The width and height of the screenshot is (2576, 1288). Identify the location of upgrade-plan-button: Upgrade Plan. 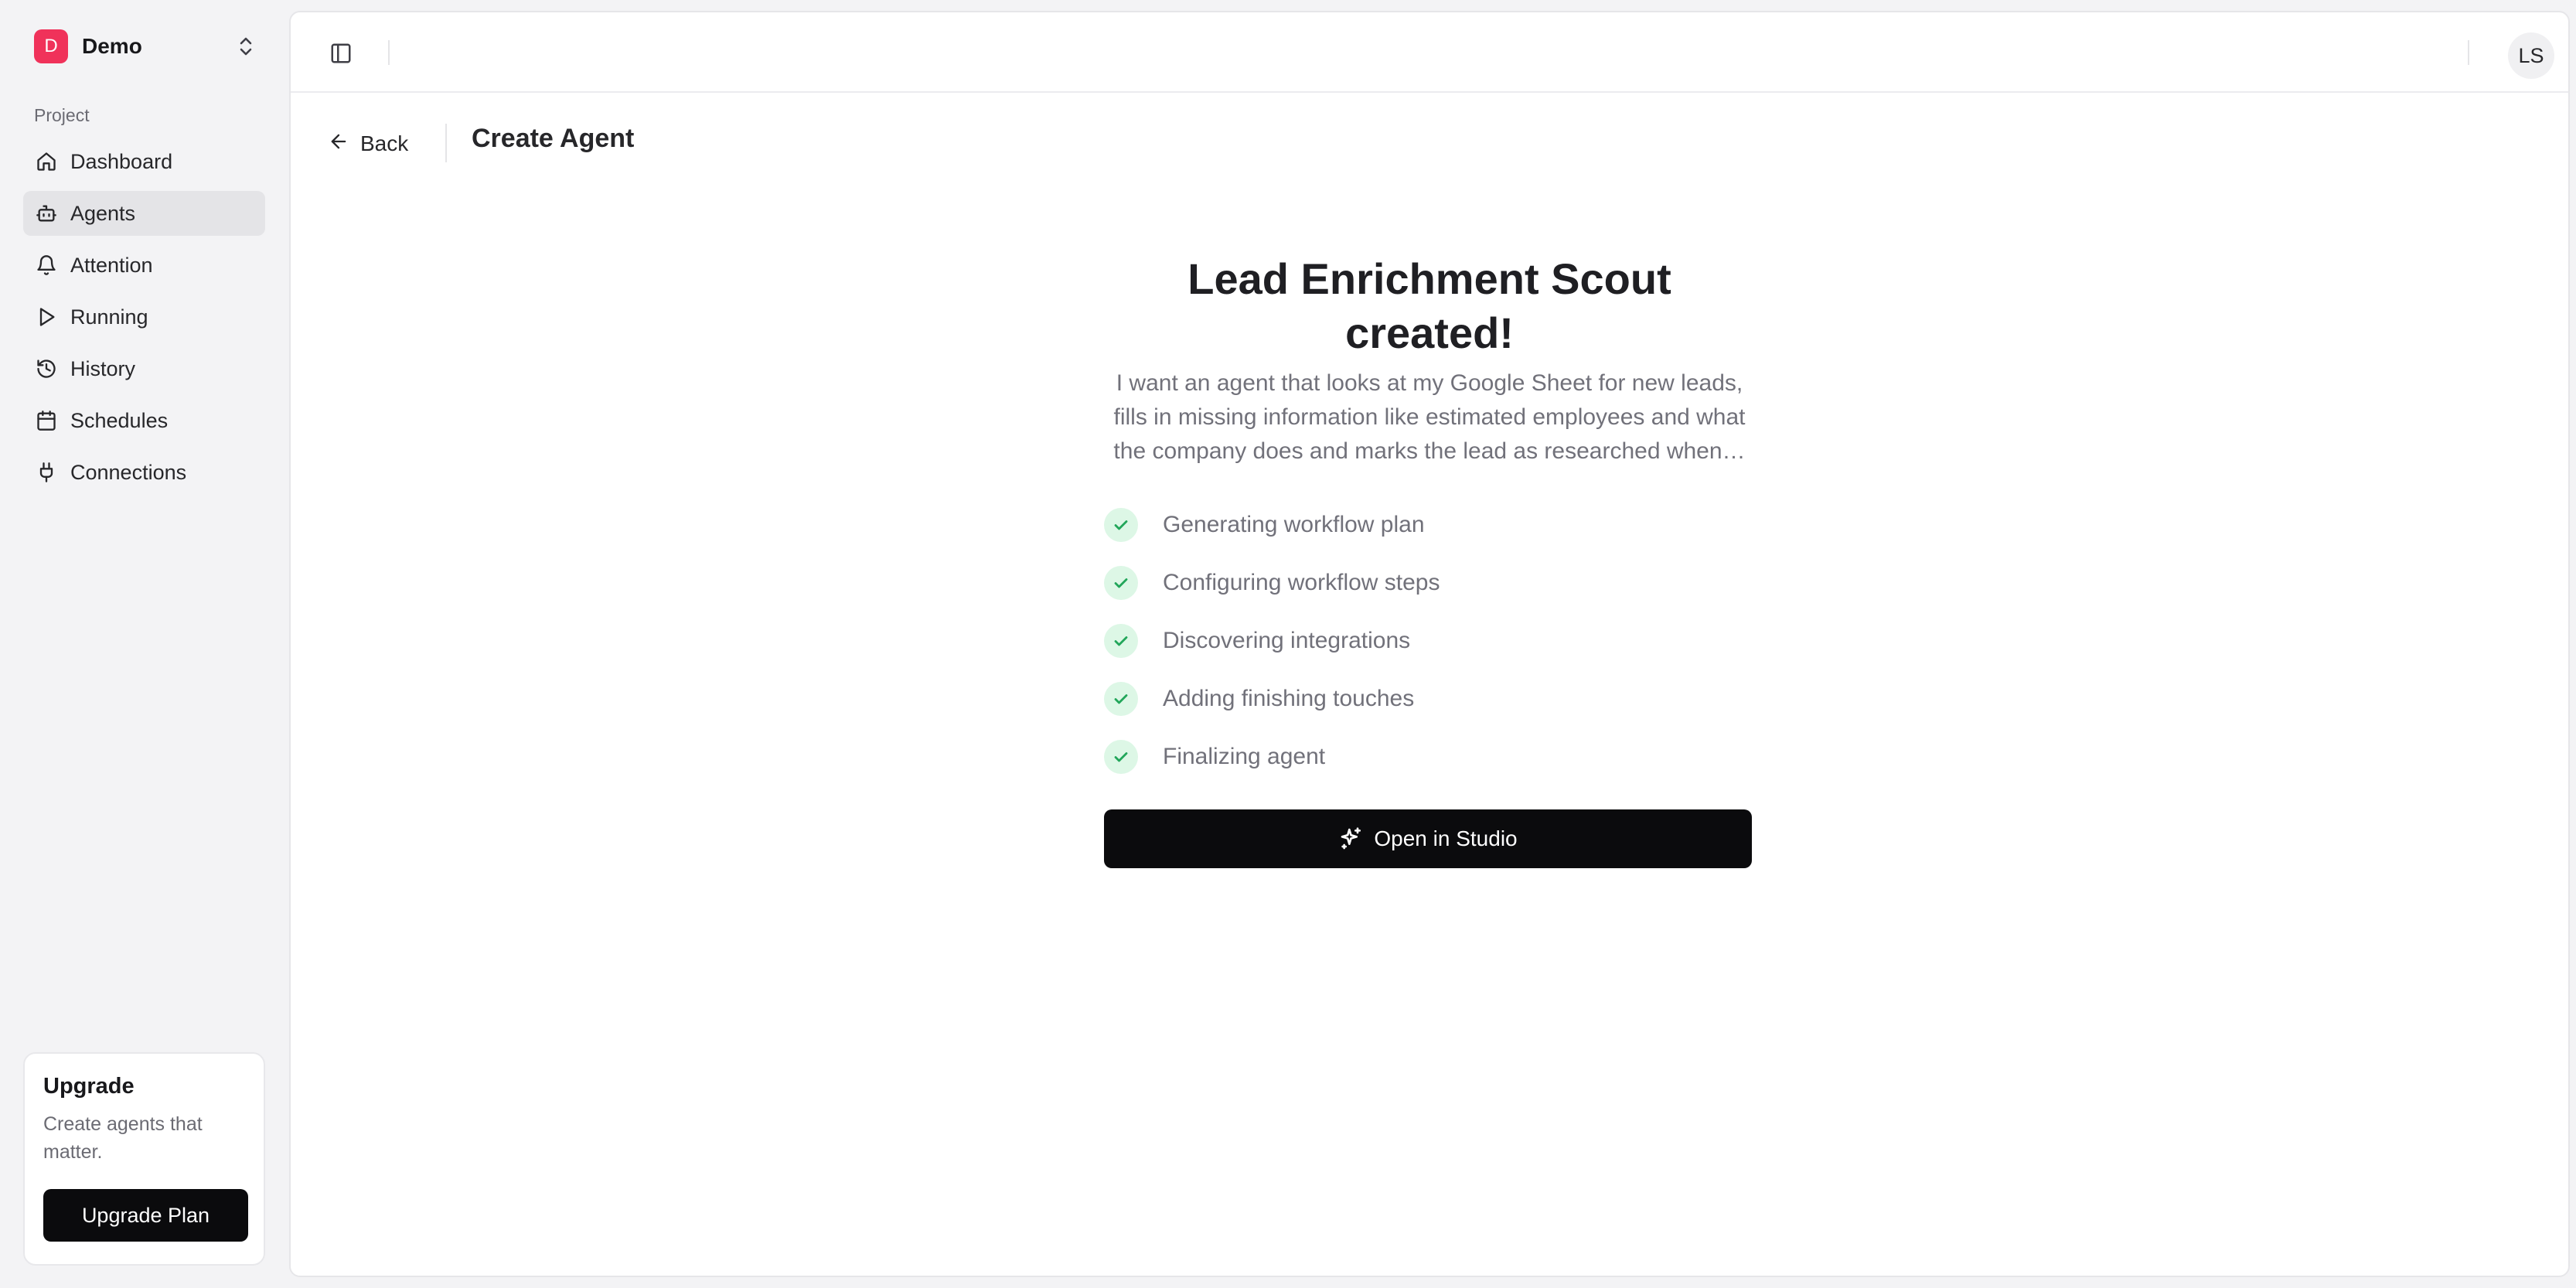
(145, 1215).